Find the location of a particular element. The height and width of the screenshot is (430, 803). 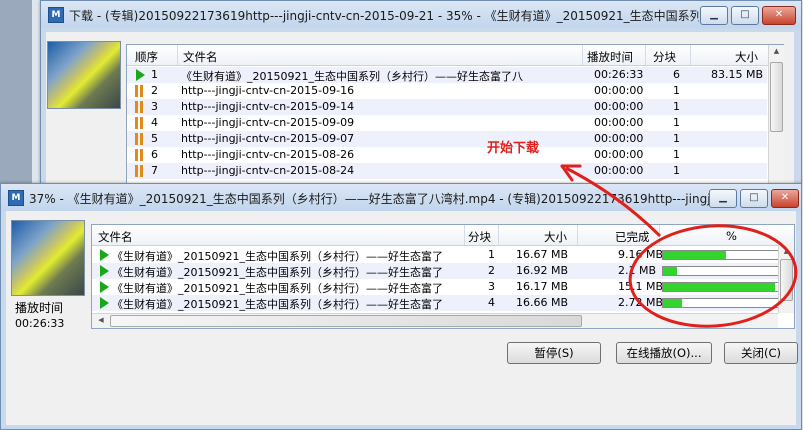

file-list-header: 顺序 文件名 播放时间 分块 大小 is located at coordinates (455, 55).